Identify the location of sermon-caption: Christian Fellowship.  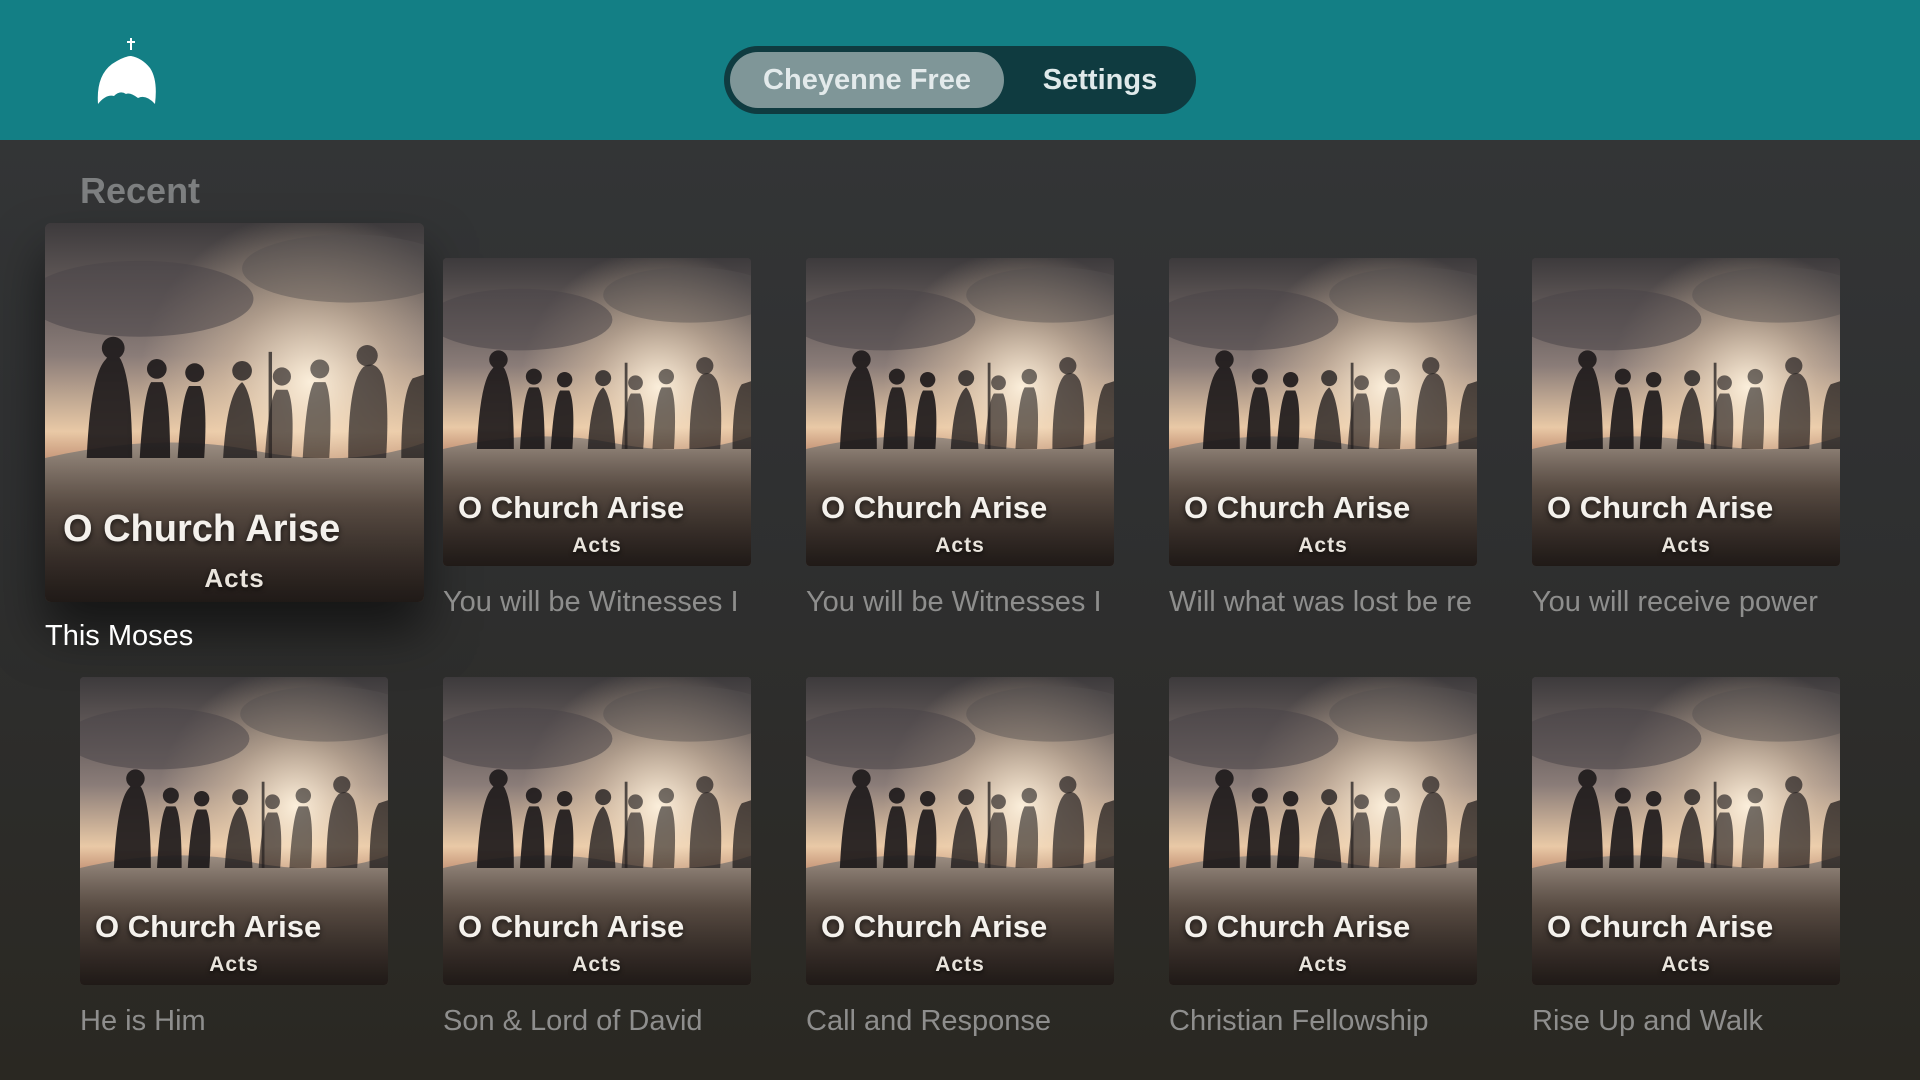
(1299, 1021).